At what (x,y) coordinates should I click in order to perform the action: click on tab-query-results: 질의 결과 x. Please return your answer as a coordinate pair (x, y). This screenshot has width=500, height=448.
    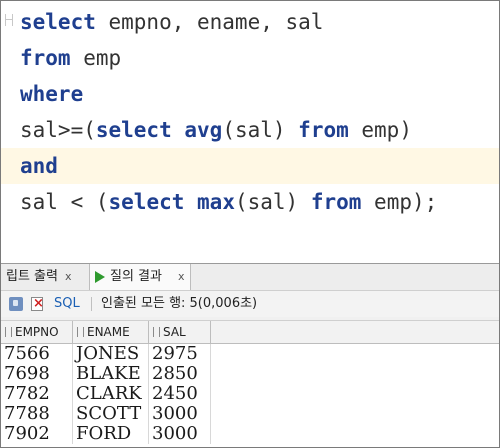
    Looking at the image, I should click on (140, 277).